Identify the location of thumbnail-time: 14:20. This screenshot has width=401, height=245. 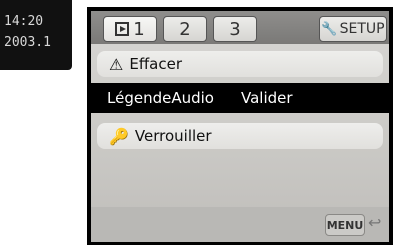
(24, 21).